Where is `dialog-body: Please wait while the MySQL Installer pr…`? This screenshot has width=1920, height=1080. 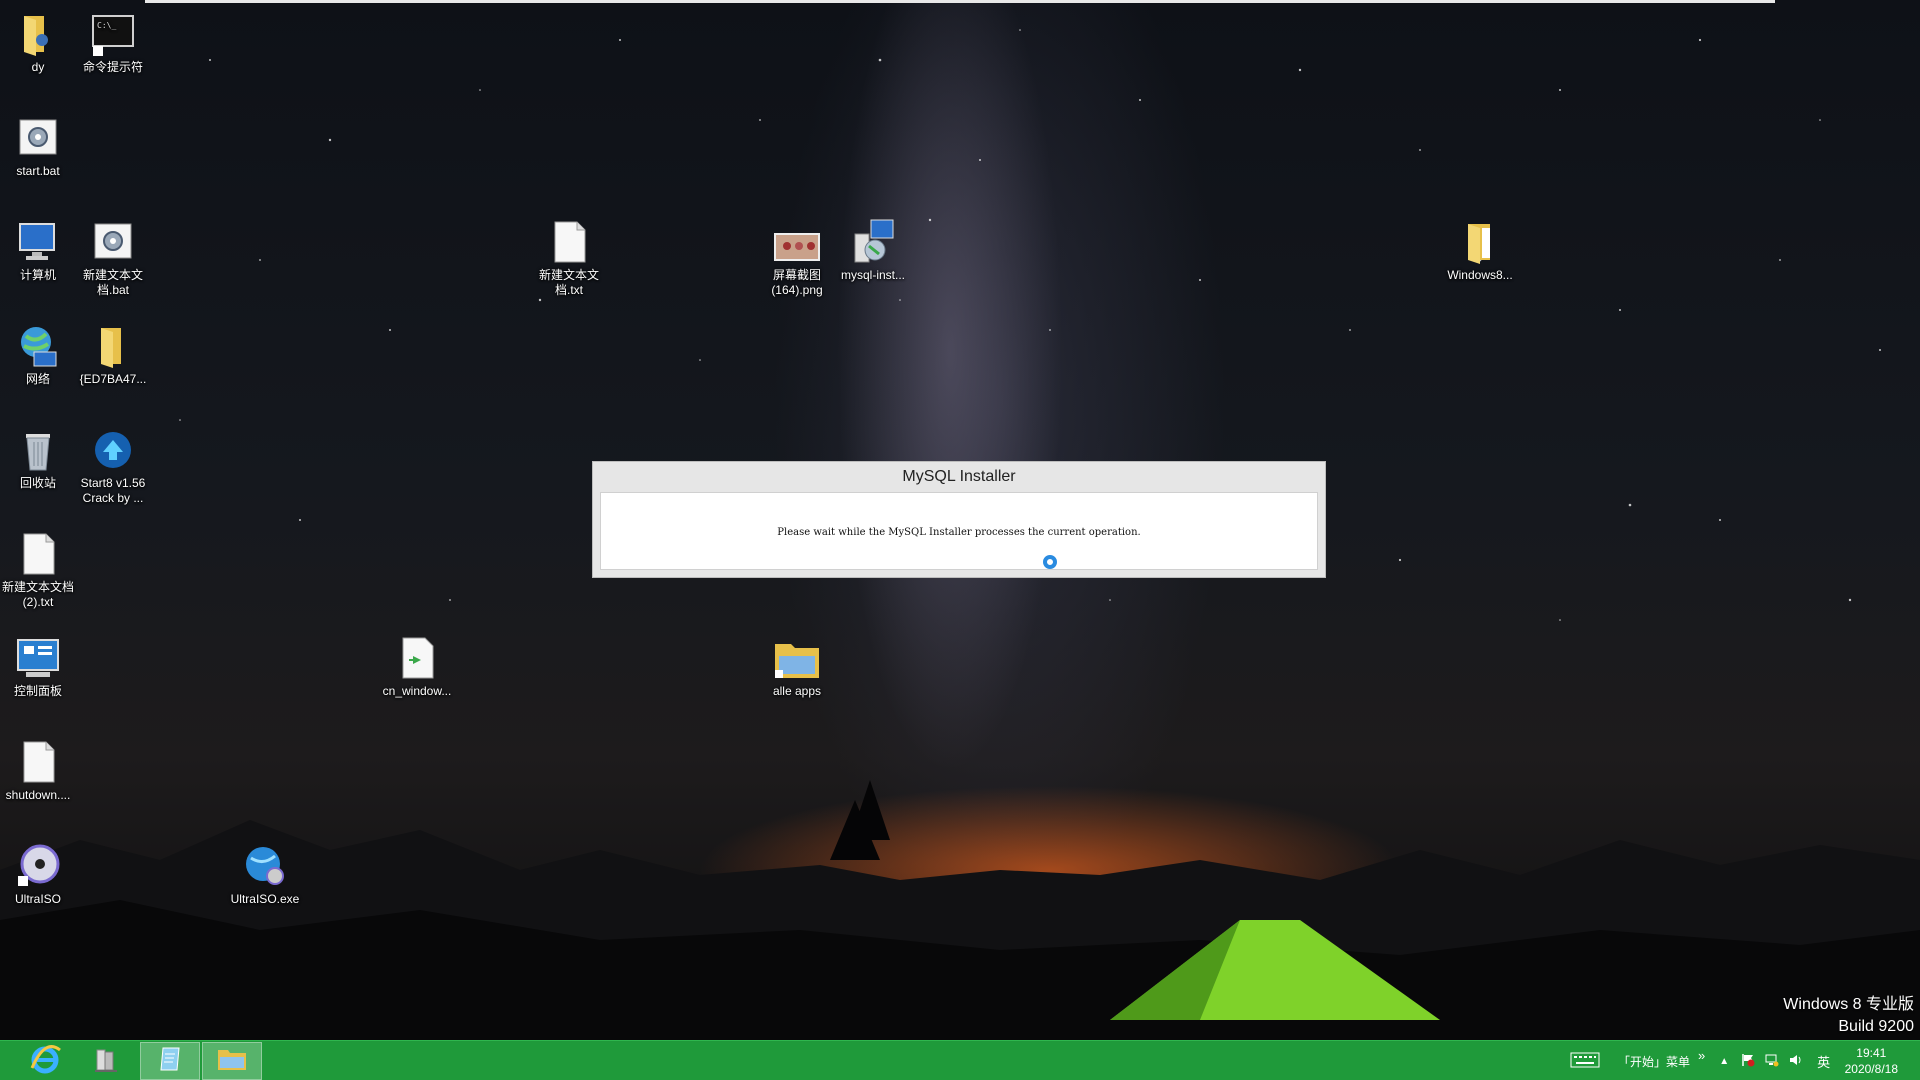 dialog-body: Please wait while the MySQL Installer pr… is located at coordinates (959, 531).